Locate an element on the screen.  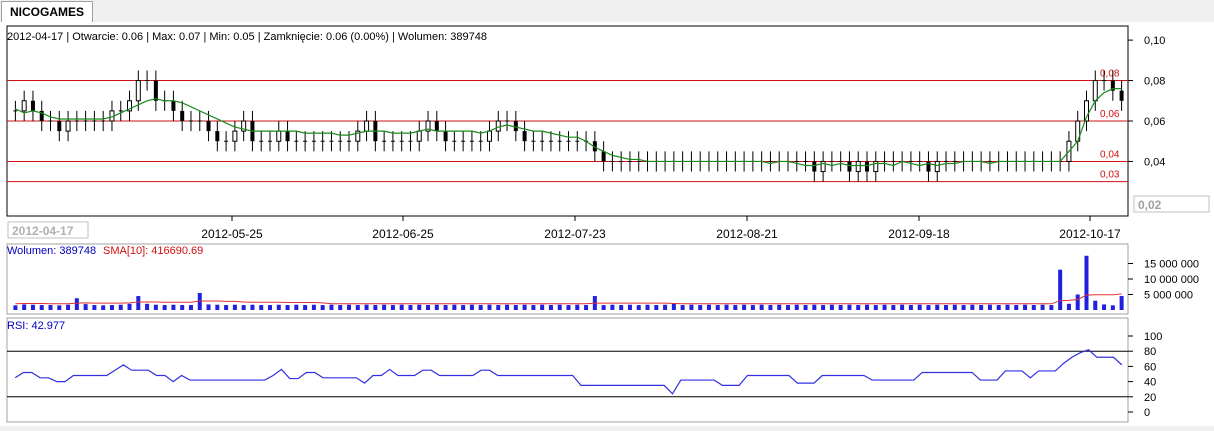
price-tick-label: 0,06 is located at coordinates (1154, 122).